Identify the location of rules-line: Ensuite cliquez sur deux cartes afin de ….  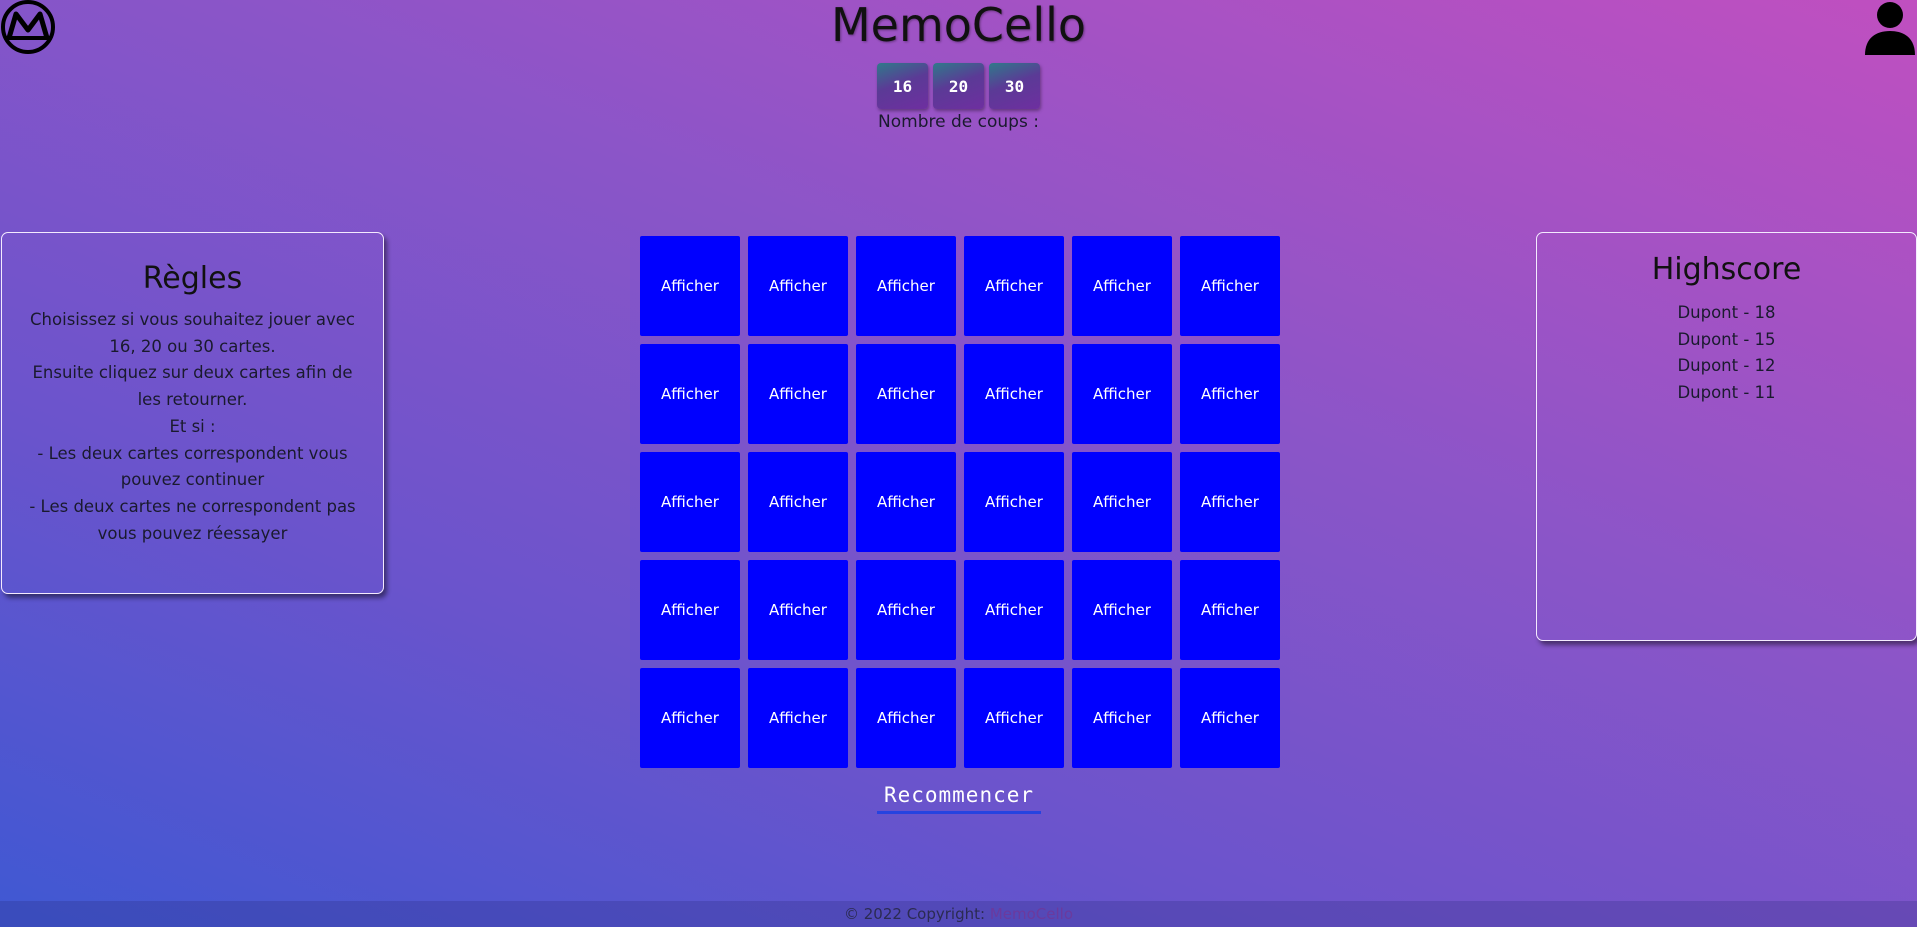
(192, 386).